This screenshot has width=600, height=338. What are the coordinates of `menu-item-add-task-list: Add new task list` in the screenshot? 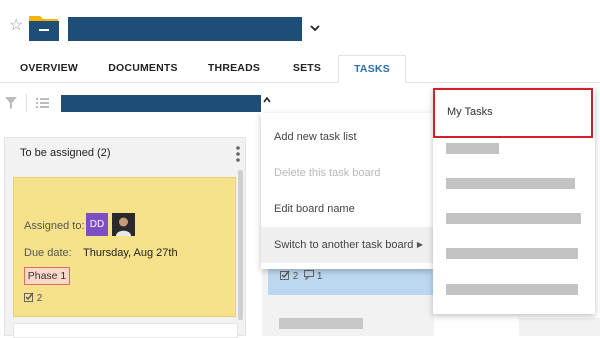 It's located at (347, 137).